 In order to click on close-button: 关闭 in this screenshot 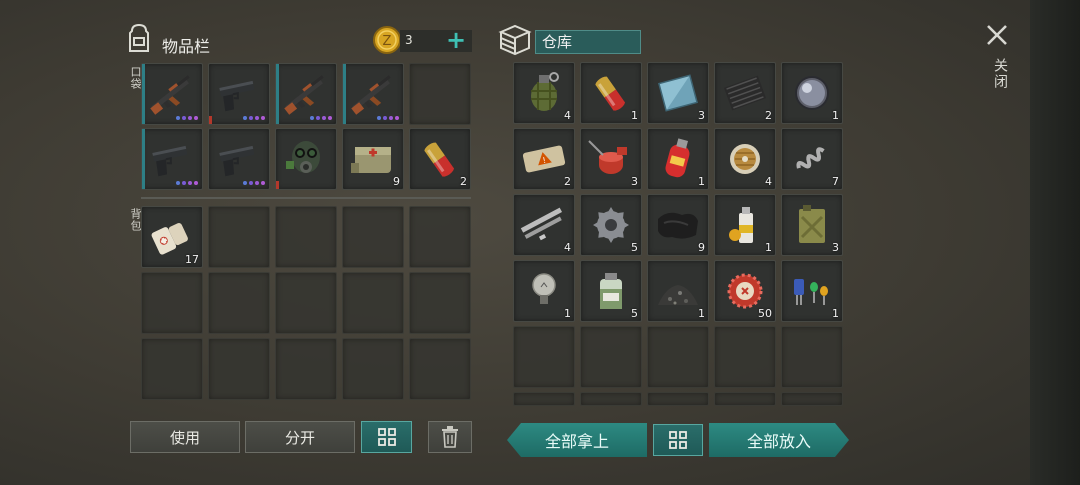, I will do `click(999, 62)`.